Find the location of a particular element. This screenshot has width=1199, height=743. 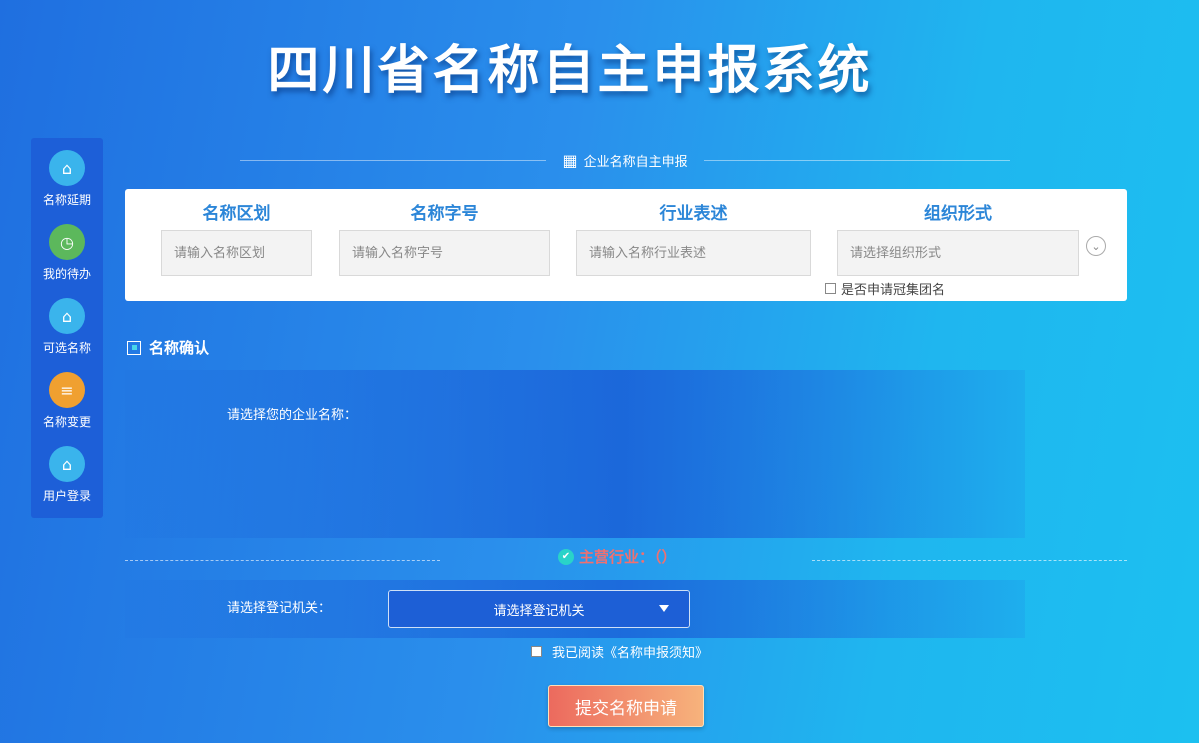

registration-select-value: 请选择登记机关 is located at coordinates (539, 611).